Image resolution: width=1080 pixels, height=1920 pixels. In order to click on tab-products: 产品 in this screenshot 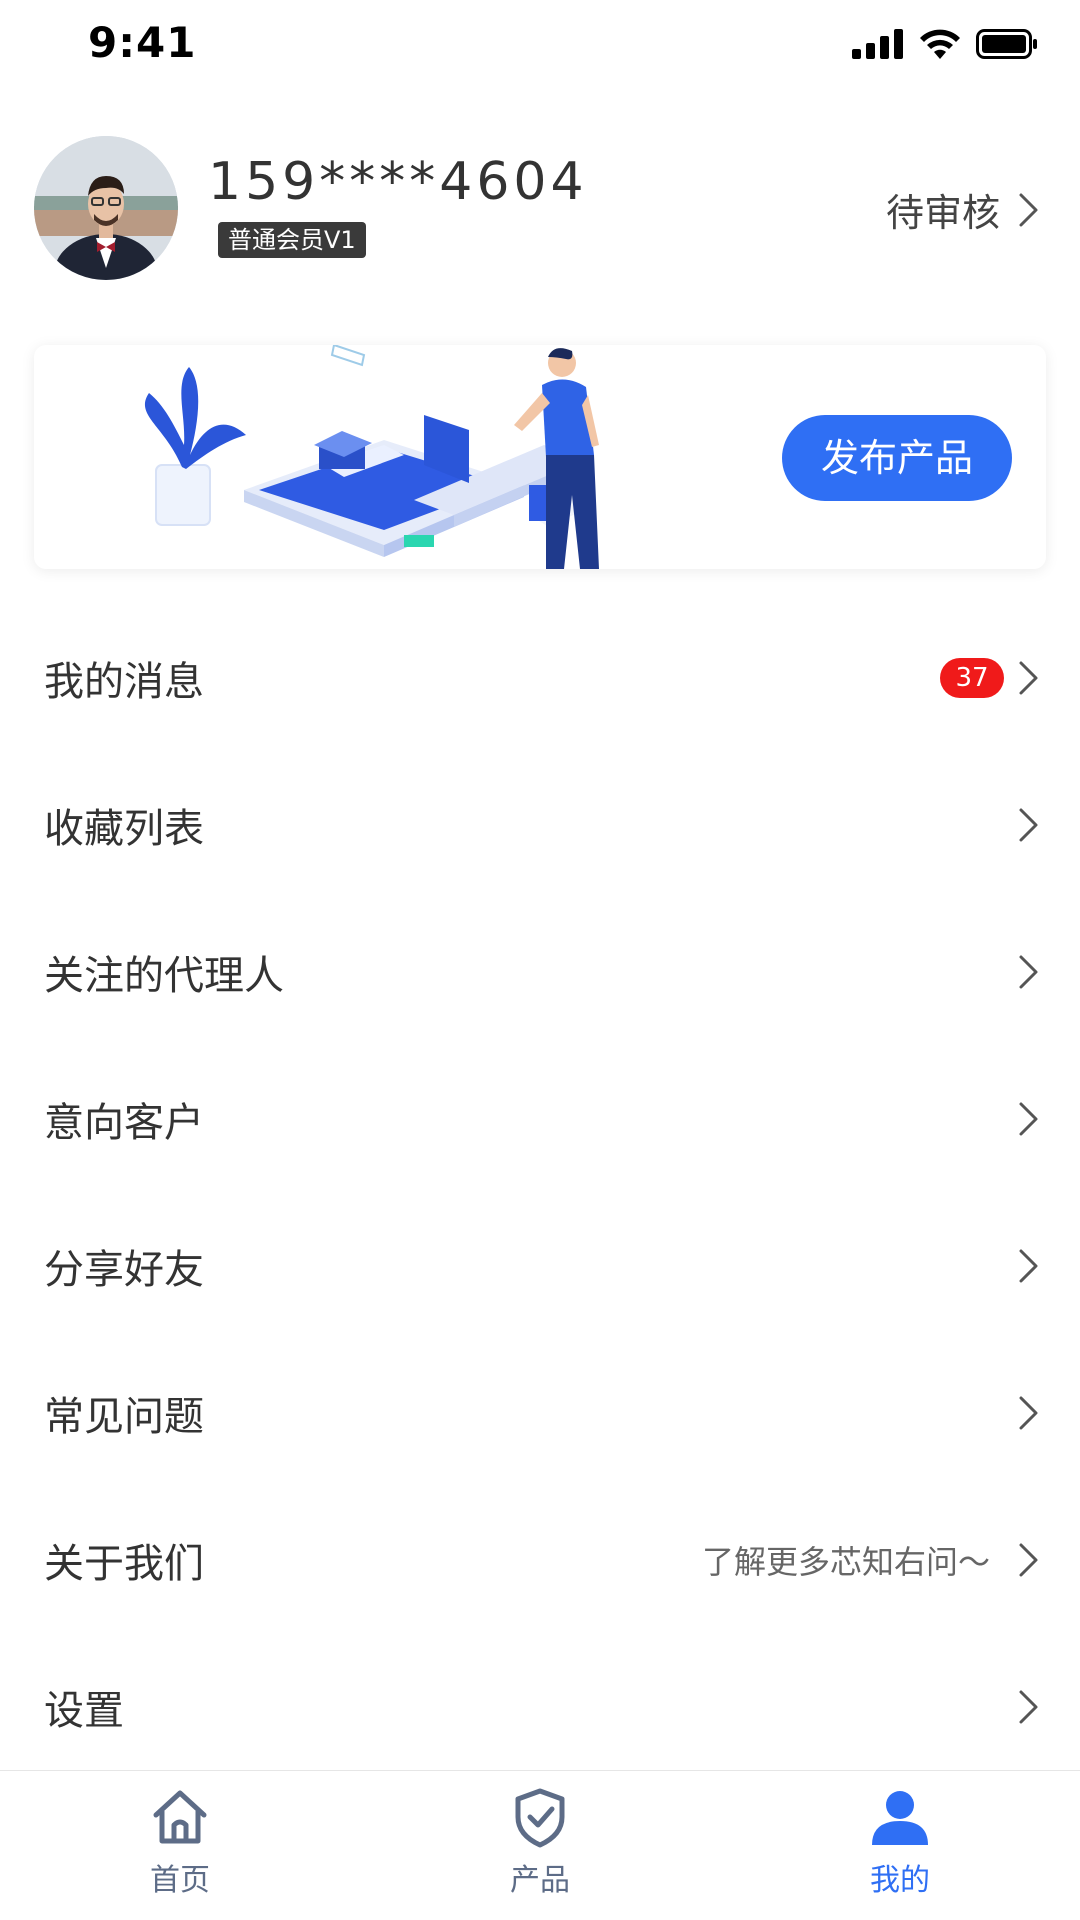, I will do `click(540, 1845)`.